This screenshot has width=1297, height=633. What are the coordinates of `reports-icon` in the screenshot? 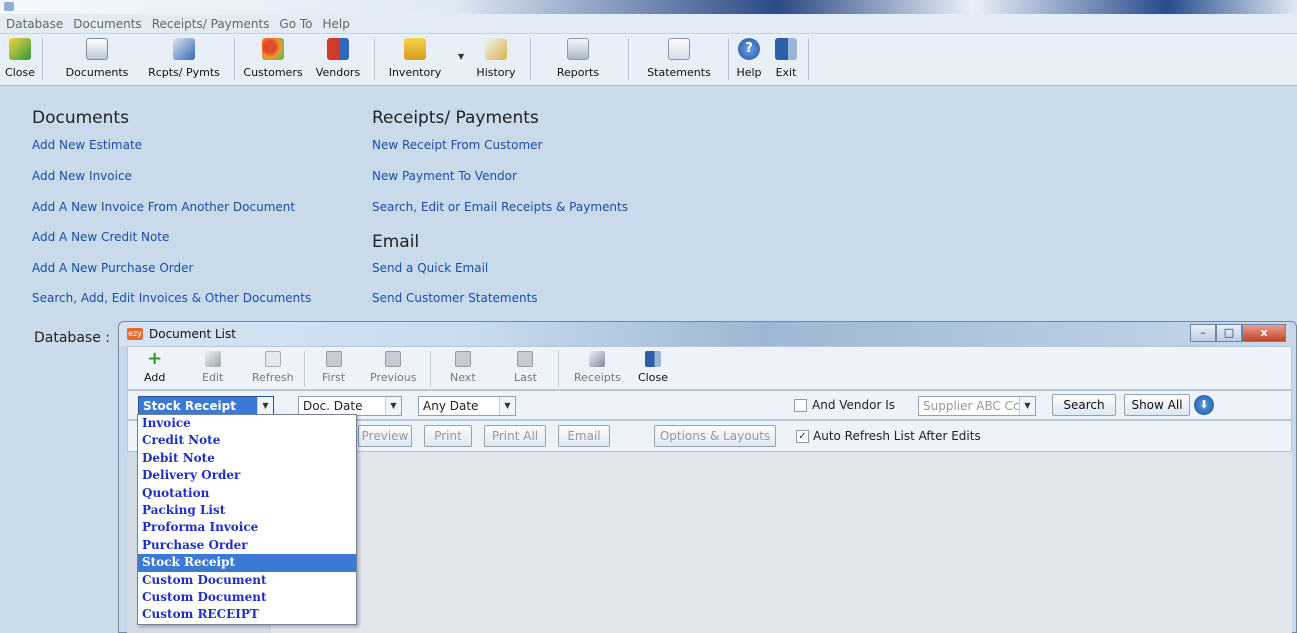 It's located at (578, 49).